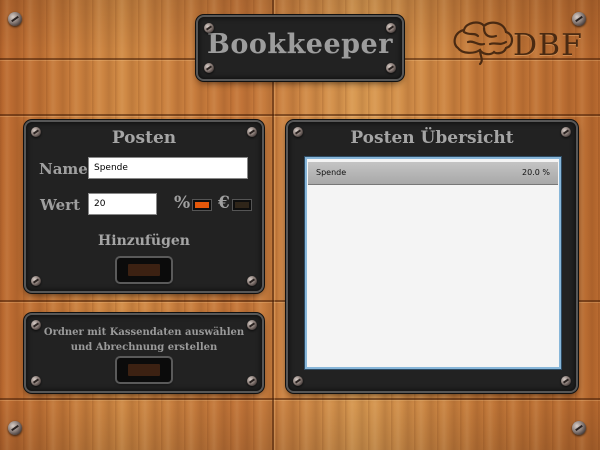  Describe the element at coordinates (168, 168) in the screenshot. I see `name-input` at that location.